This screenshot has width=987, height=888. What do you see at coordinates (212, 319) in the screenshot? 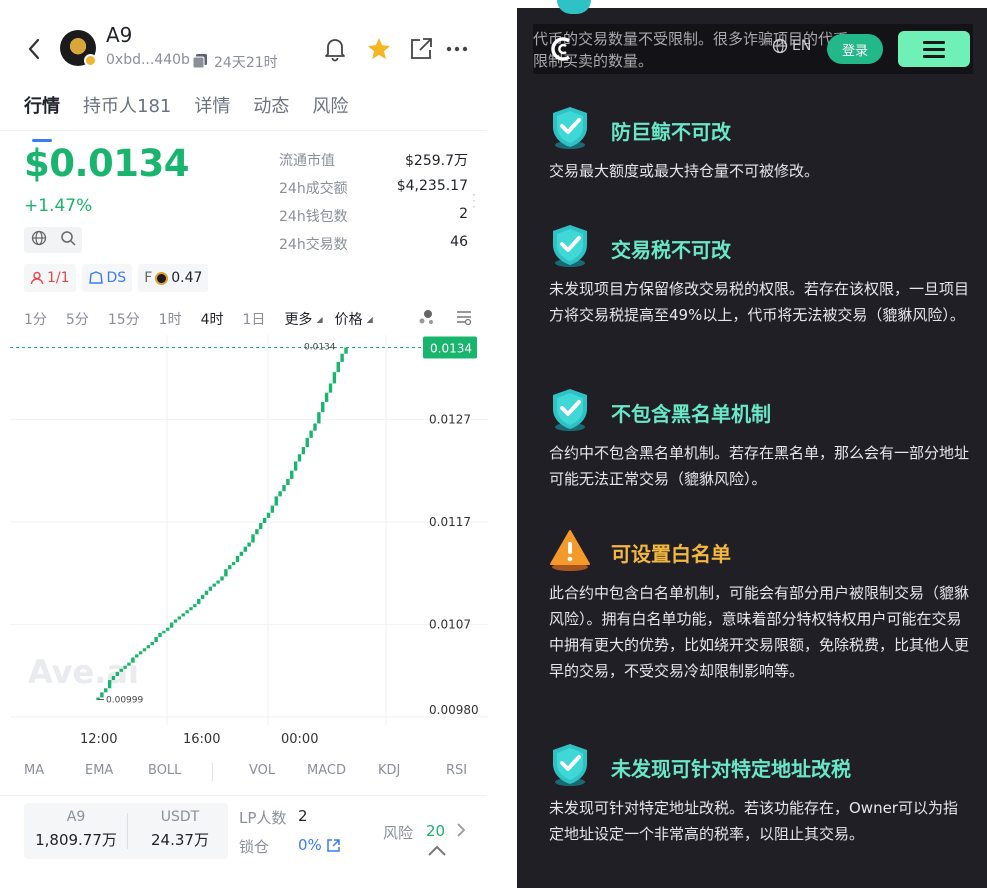
I see `interval-4h: 4时` at bounding box center [212, 319].